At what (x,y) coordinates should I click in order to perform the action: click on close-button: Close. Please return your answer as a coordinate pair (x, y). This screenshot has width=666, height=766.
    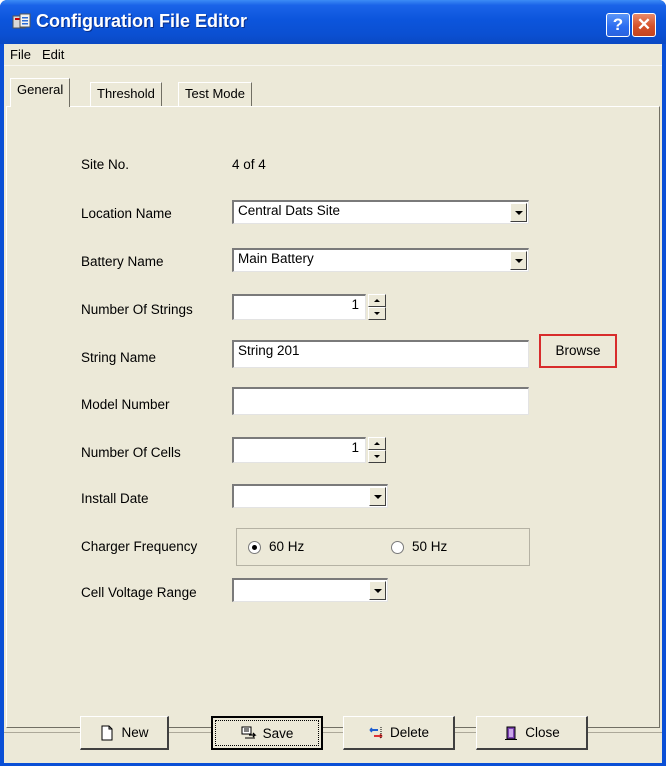
    Looking at the image, I should click on (532, 733).